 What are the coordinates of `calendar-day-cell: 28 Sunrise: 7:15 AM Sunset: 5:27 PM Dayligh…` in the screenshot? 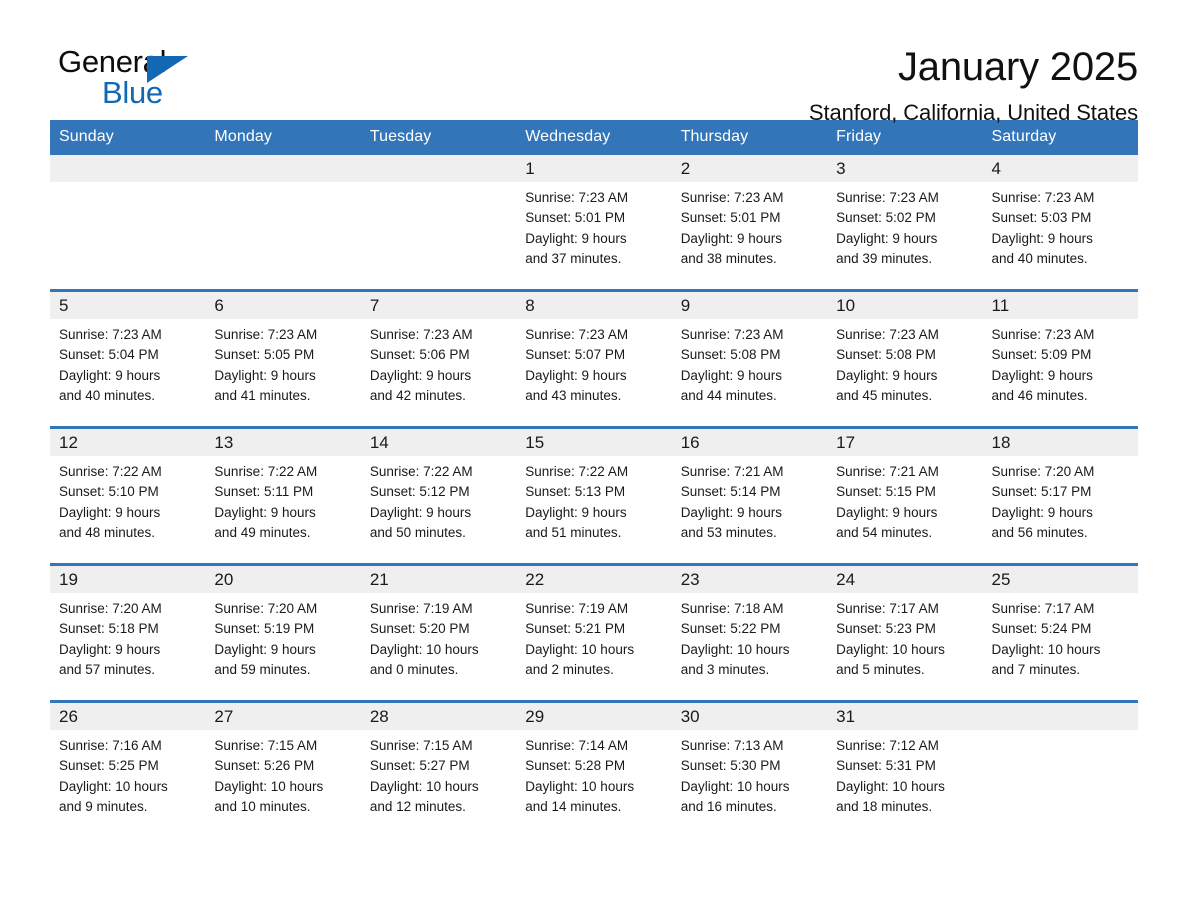 It's located at (438, 759).